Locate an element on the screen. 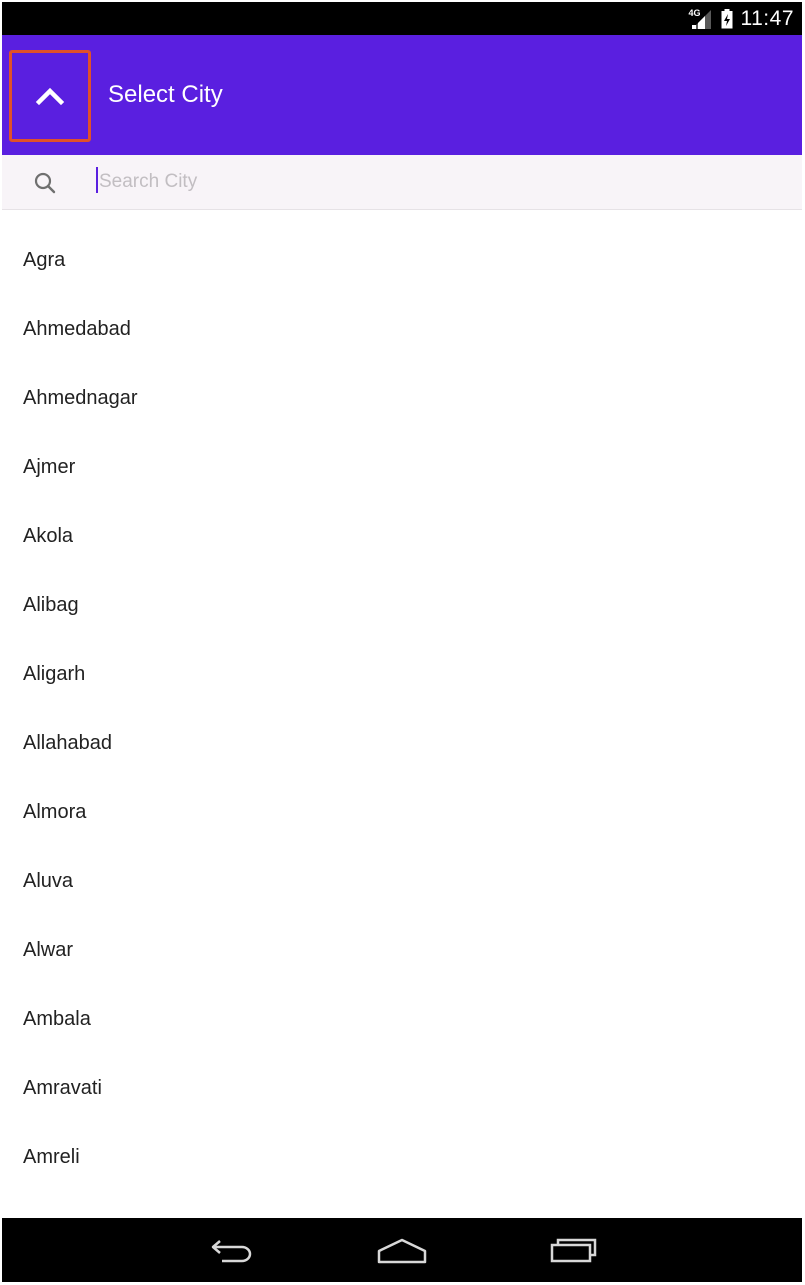 The image size is (805, 1285). status-time: 11:47 is located at coordinates (767, 18).